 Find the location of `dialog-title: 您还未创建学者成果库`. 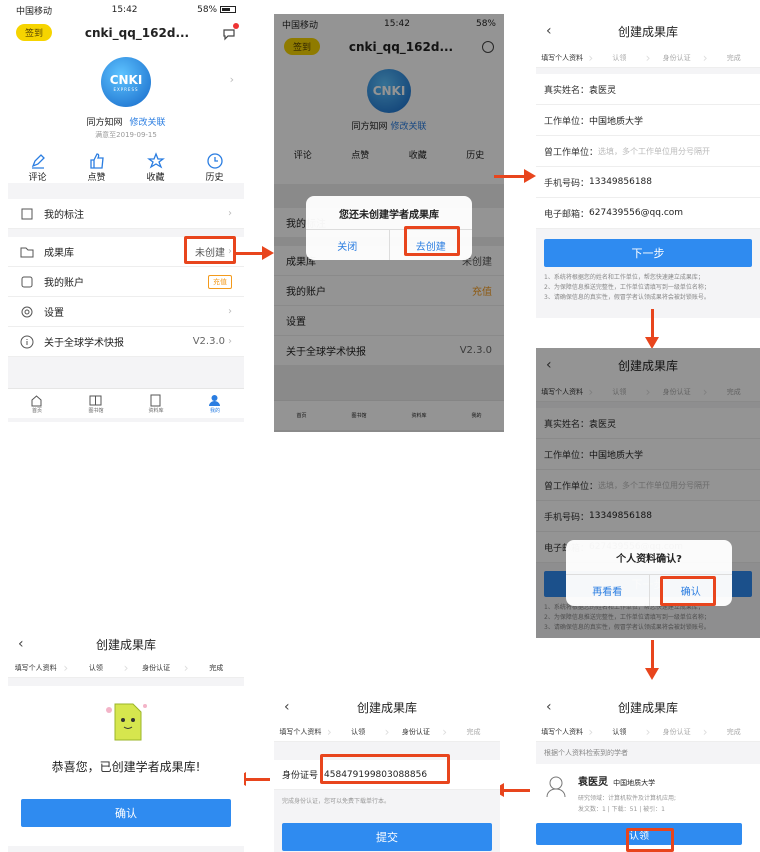

dialog-title: 您还未创建学者成果库 is located at coordinates (389, 215).